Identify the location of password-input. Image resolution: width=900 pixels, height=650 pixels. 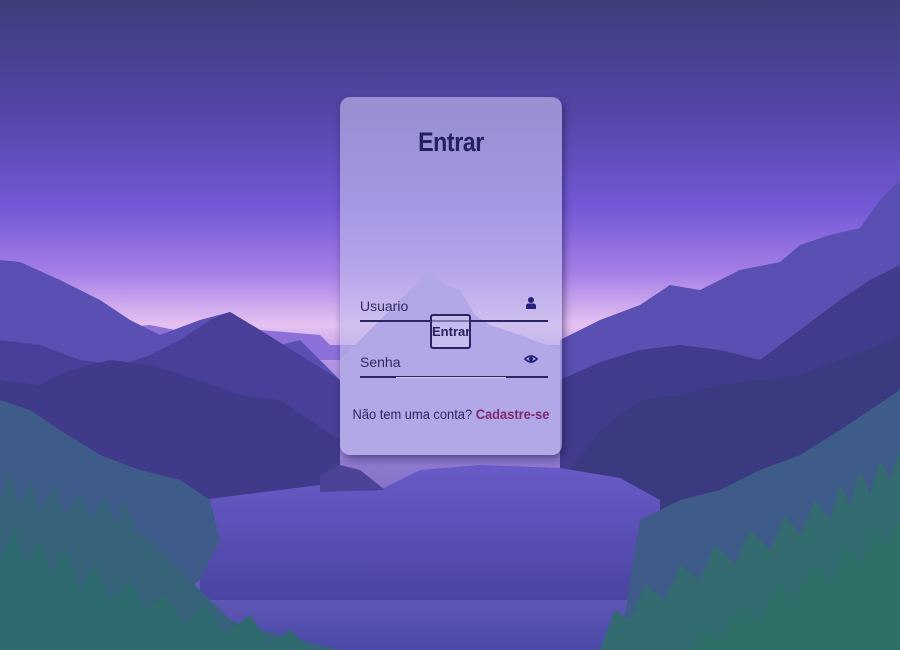
(440, 362).